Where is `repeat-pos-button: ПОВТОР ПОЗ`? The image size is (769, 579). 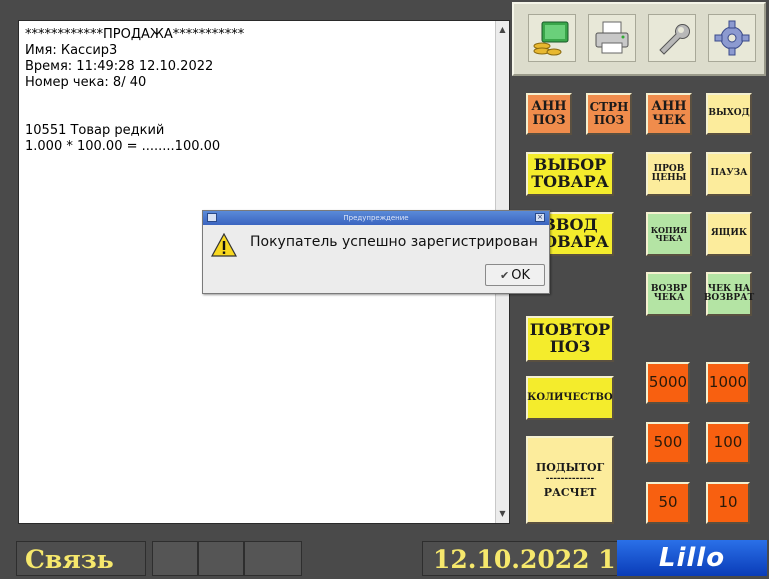 repeat-pos-button: ПОВТОР ПОЗ is located at coordinates (570, 339).